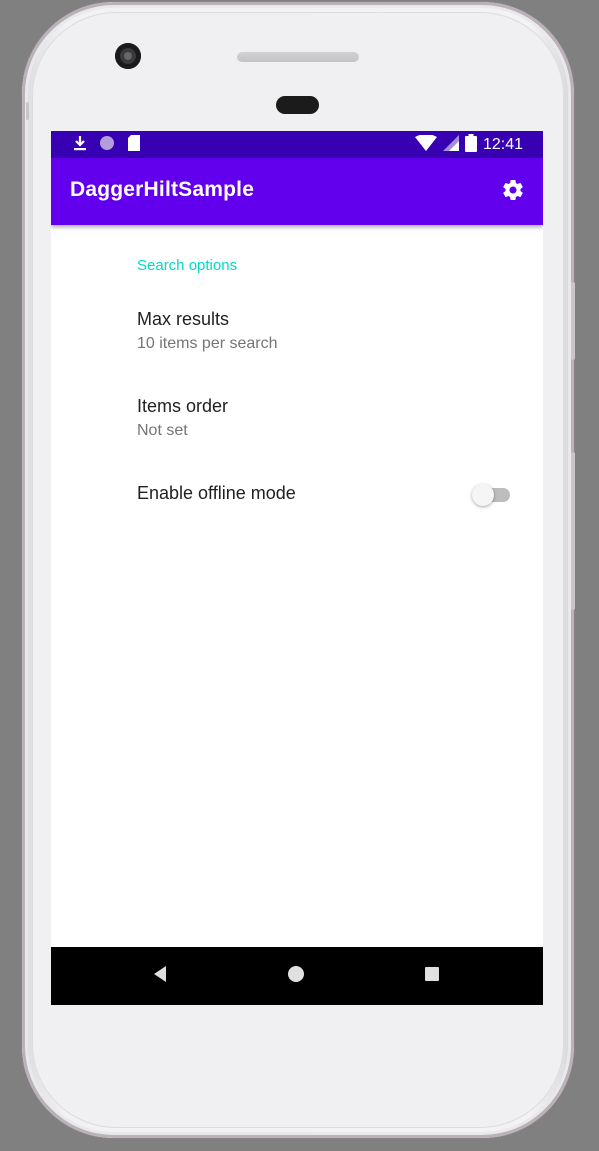 The image size is (599, 1151). What do you see at coordinates (183, 406) in the screenshot?
I see `pref-title: Items order` at bounding box center [183, 406].